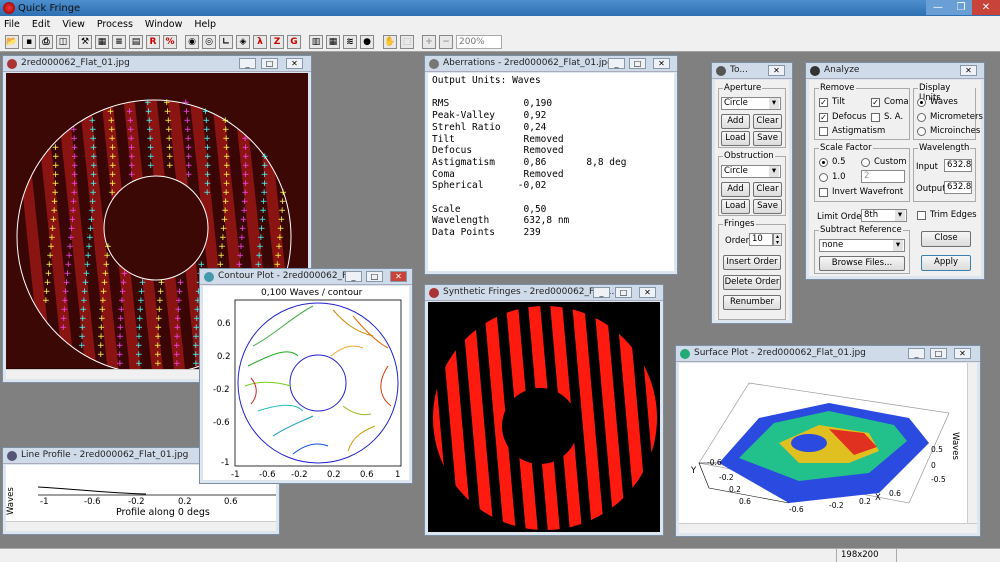 The width and height of the screenshot is (1000, 562). Describe the element at coordinates (735, 138) in the screenshot. I see `aperture-load-button: Load` at that location.